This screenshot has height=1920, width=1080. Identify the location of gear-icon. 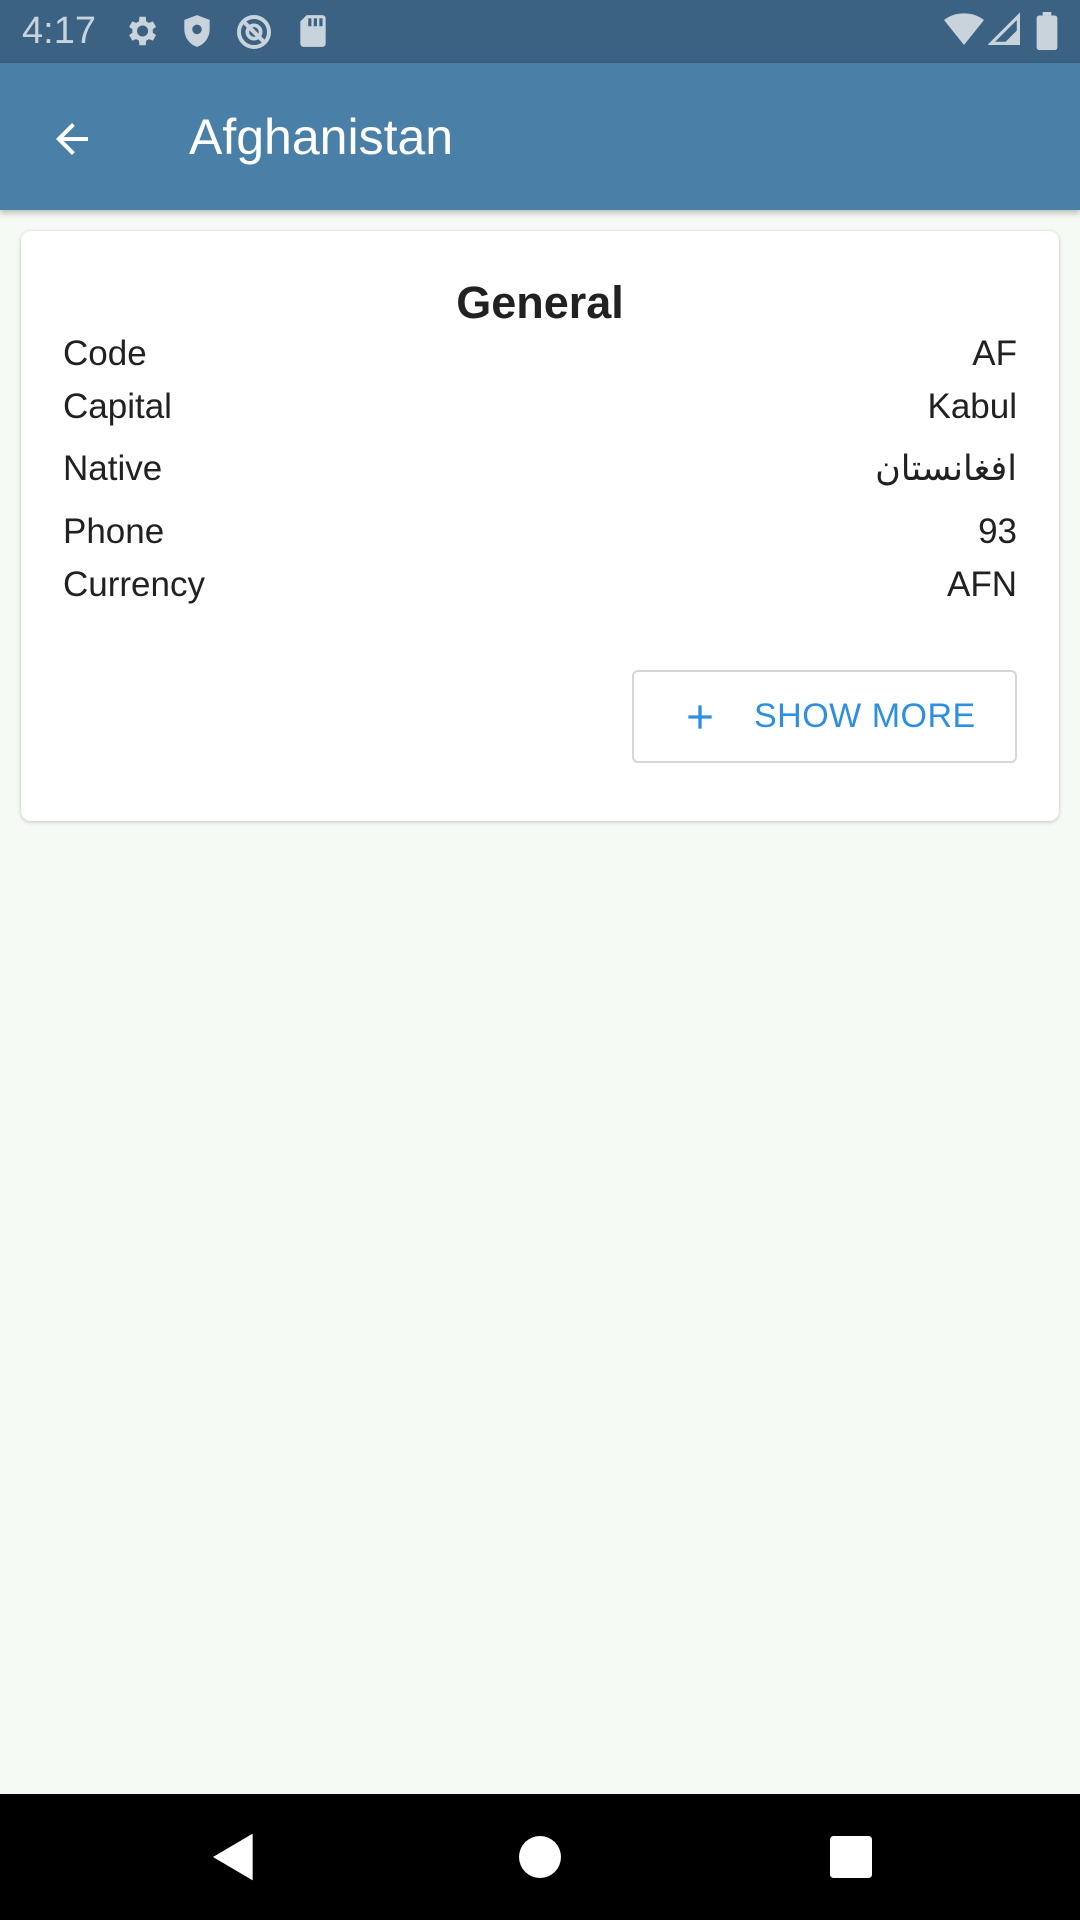
(143, 31).